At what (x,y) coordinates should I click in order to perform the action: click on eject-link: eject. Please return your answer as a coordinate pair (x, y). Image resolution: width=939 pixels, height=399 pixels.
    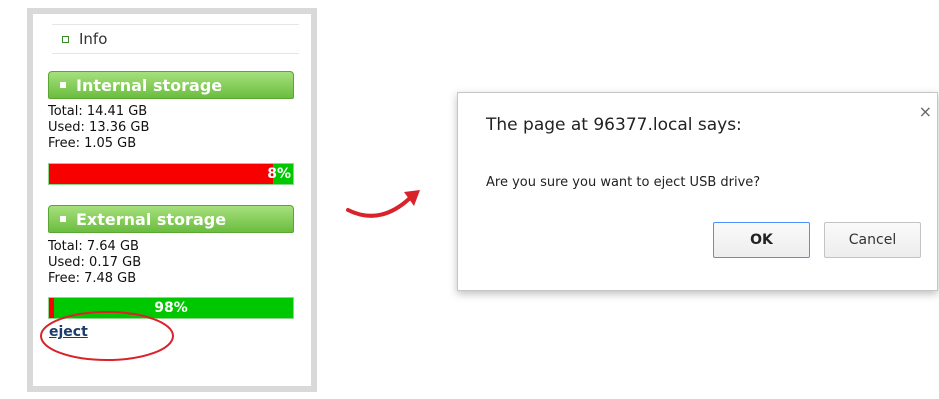
    Looking at the image, I should click on (68, 332).